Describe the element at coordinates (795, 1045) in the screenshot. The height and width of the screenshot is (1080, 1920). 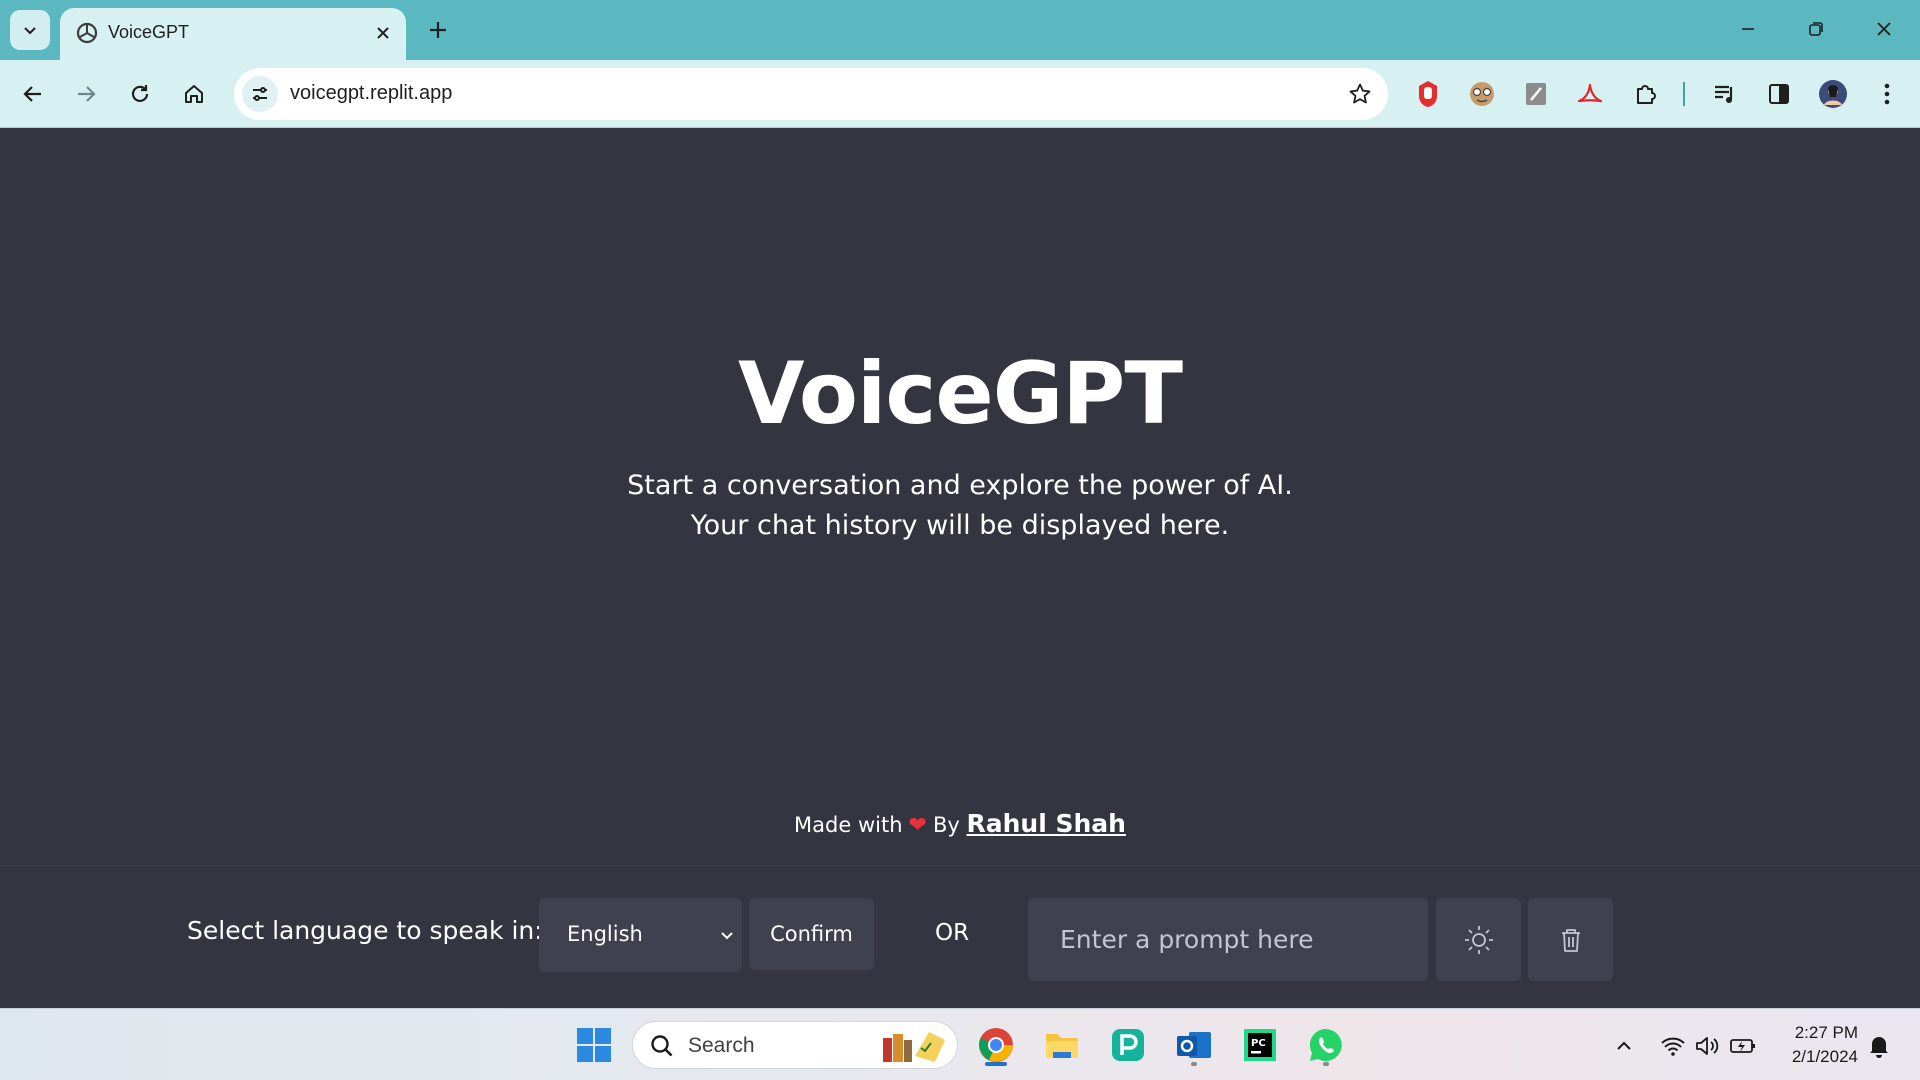
I see `taskbar-search: Search` at that location.